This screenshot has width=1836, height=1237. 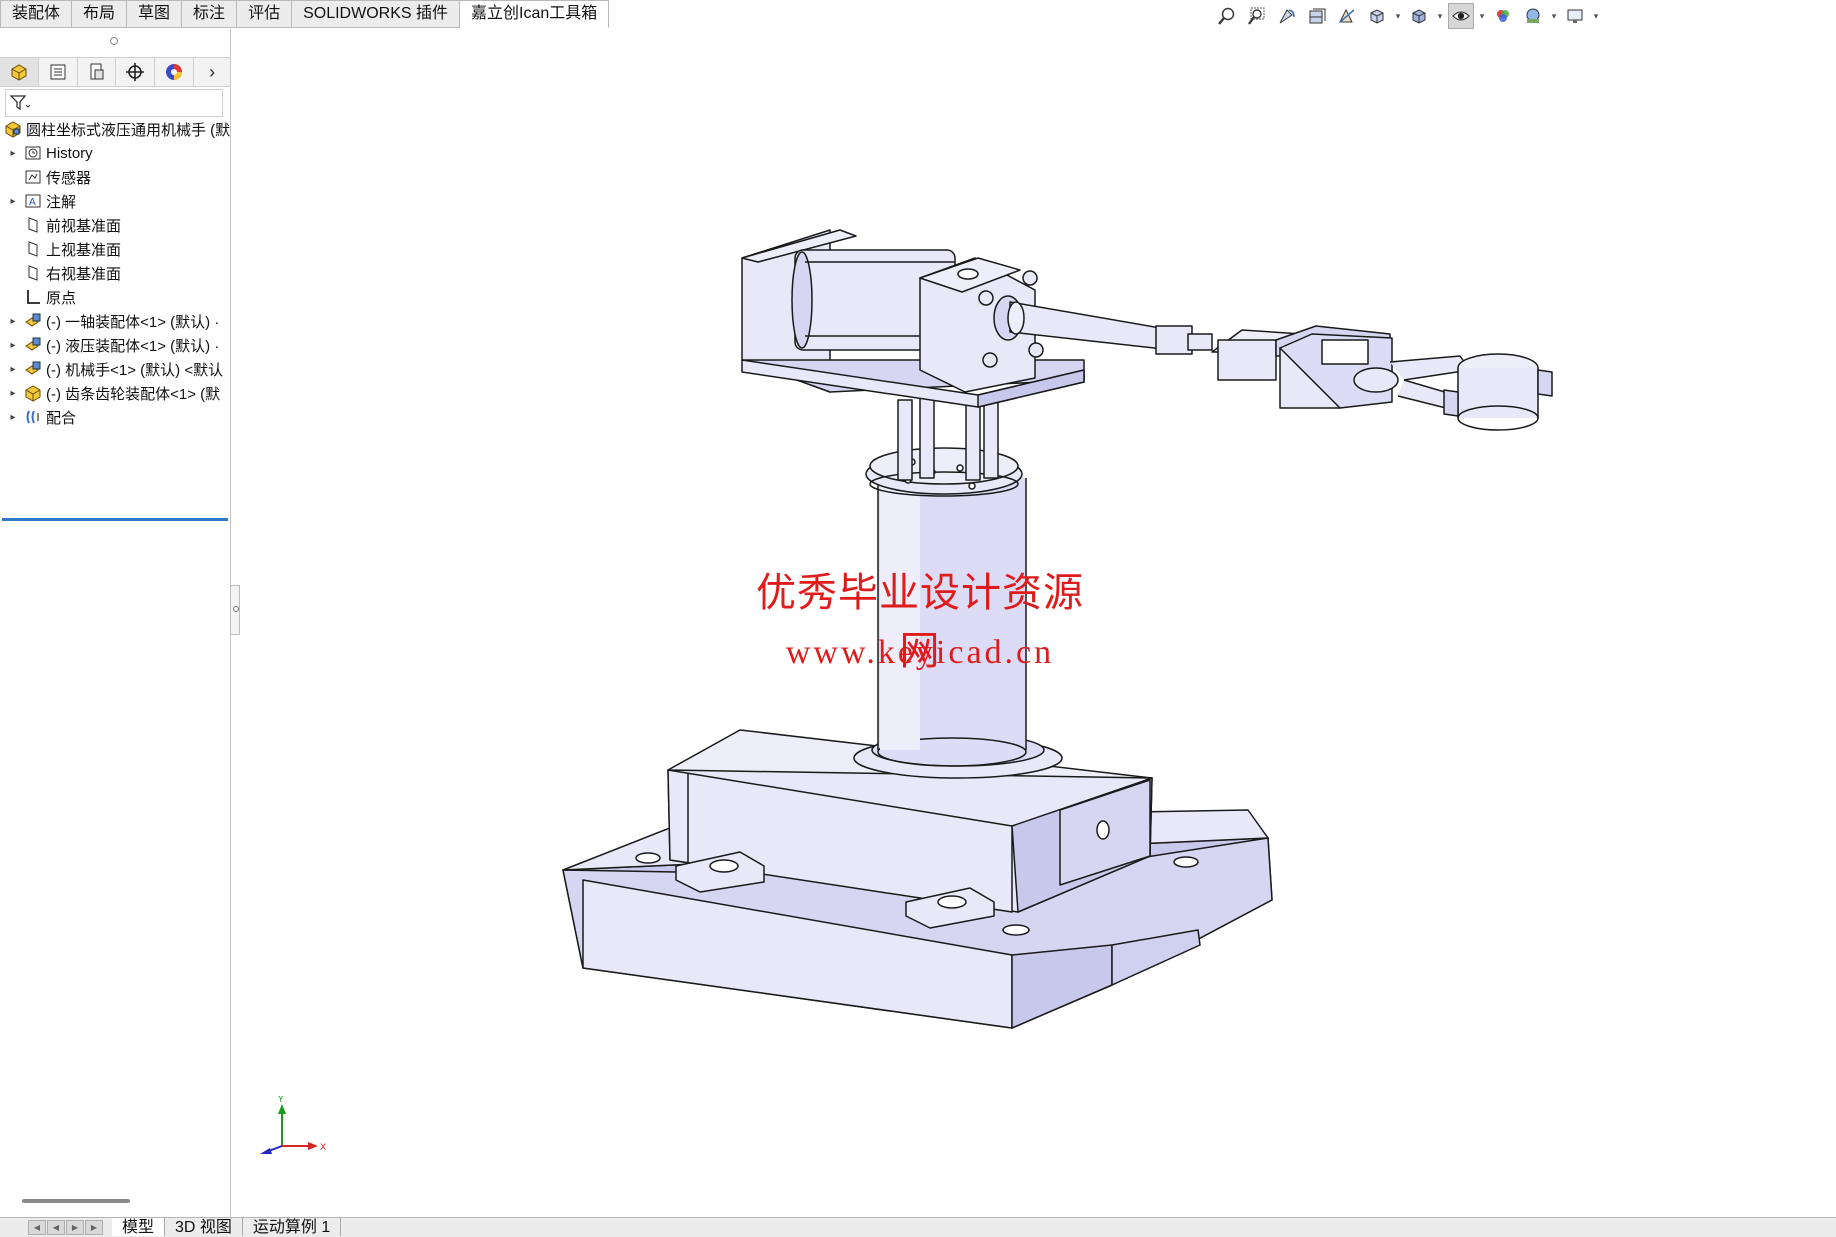 What do you see at coordinates (1533, 16) in the screenshot?
I see `apply-scene-icon` at bounding box center [1533, 16].